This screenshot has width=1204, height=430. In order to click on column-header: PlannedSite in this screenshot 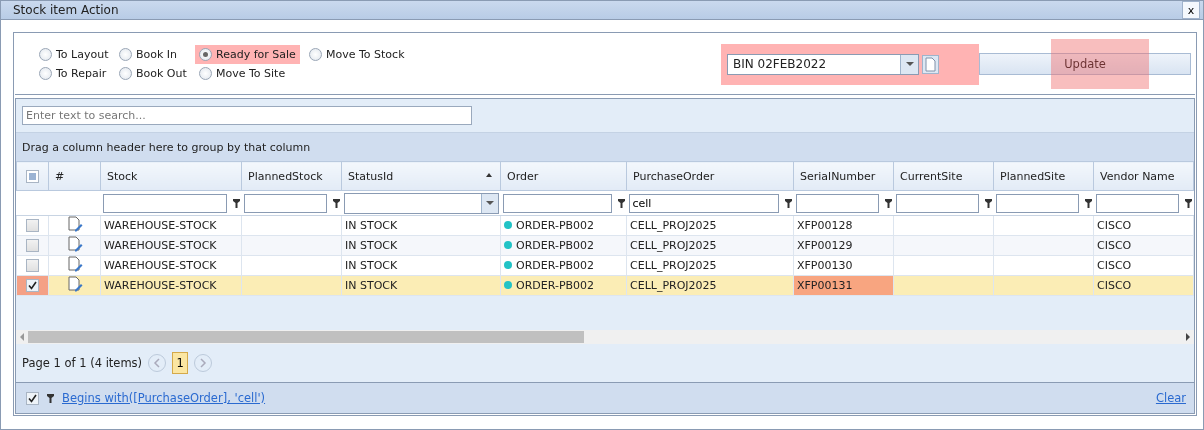, I will do `click(1043, 176)`.